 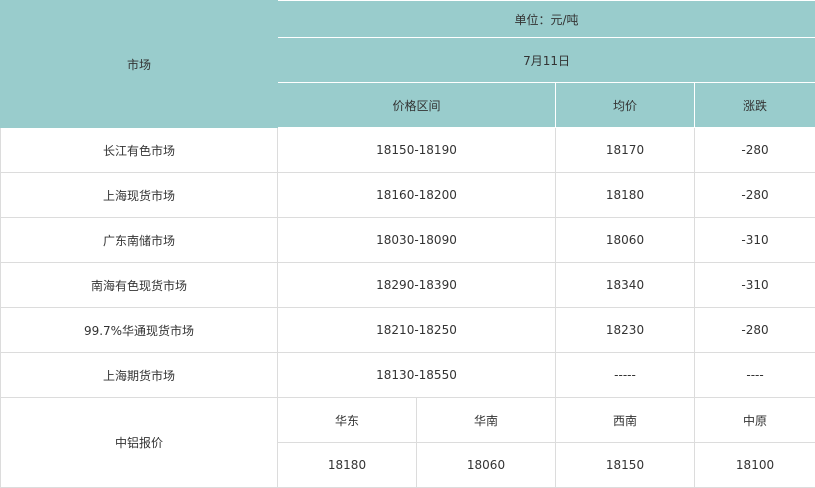 I want to click on region-name: 中原, so click(x=755, y=420).